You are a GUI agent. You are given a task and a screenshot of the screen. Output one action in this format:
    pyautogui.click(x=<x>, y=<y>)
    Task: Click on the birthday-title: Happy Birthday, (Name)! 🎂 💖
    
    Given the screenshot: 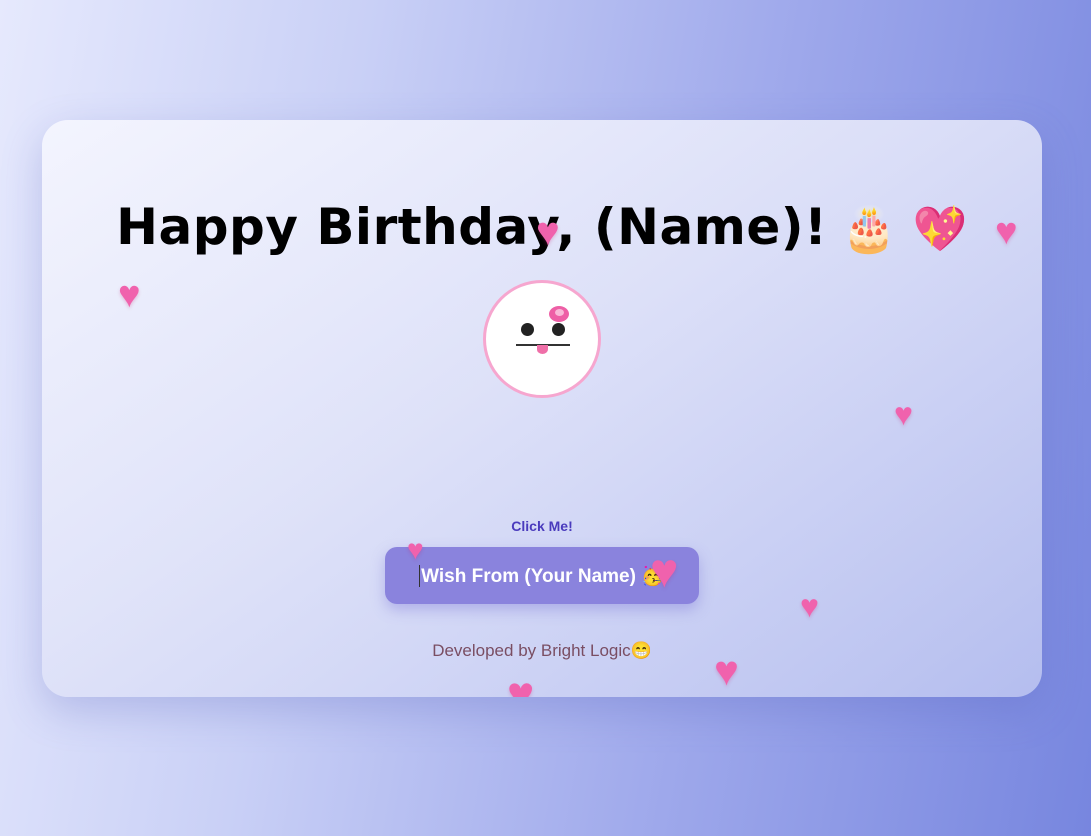 What is the action you would take?
    pyautogui.click(x=542, y=227)
    